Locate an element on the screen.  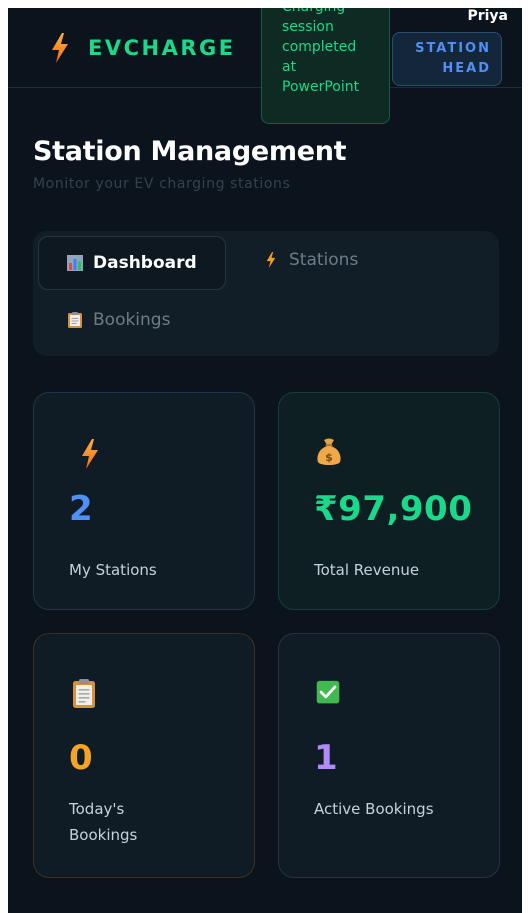
role-badge: STATION HEAD is located at coordinates (447, 59).